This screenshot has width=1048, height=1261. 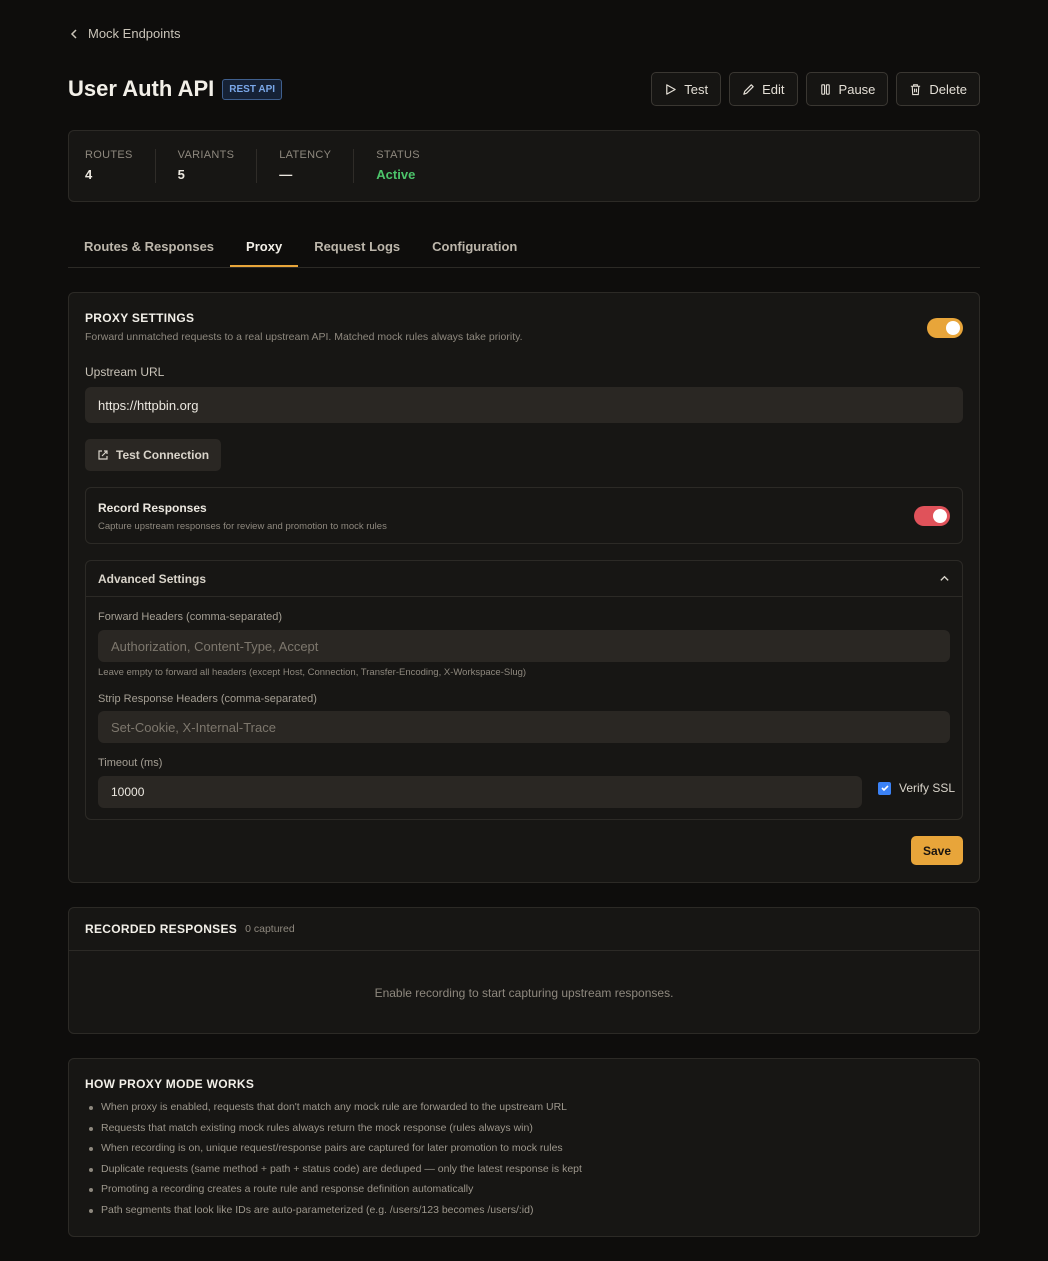 I want to click on timeout-label: Timeout (ms), so click(x=130, y=763).